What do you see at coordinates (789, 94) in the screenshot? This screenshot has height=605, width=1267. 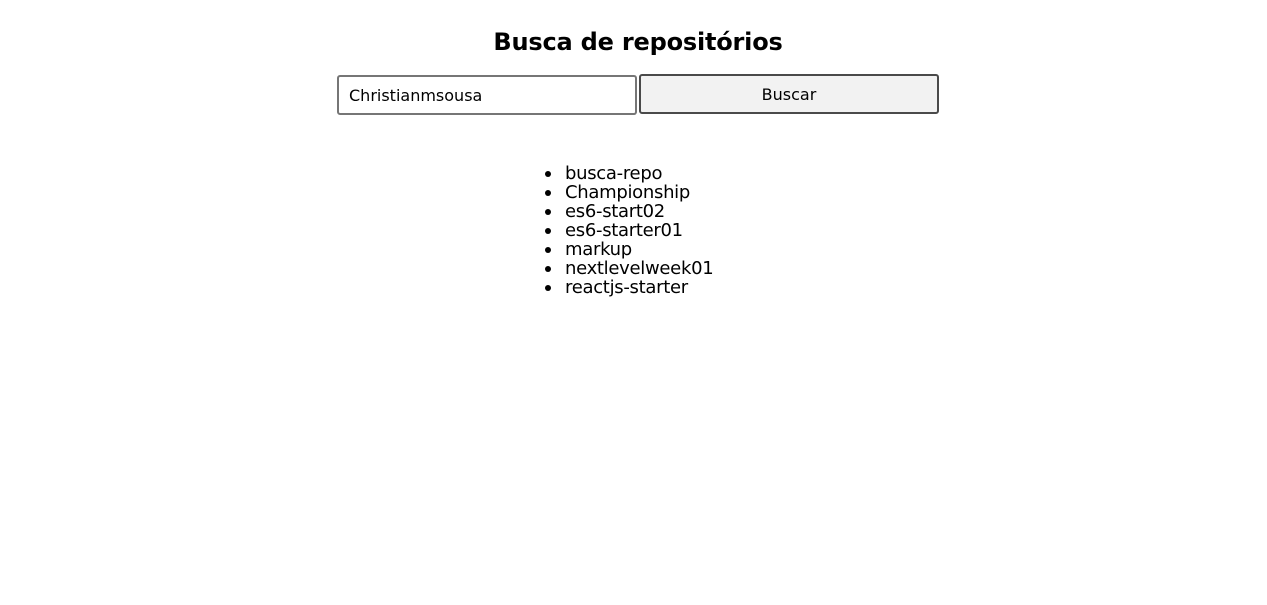 I see `search-button: Buscar` at bounding box center [789, 94].